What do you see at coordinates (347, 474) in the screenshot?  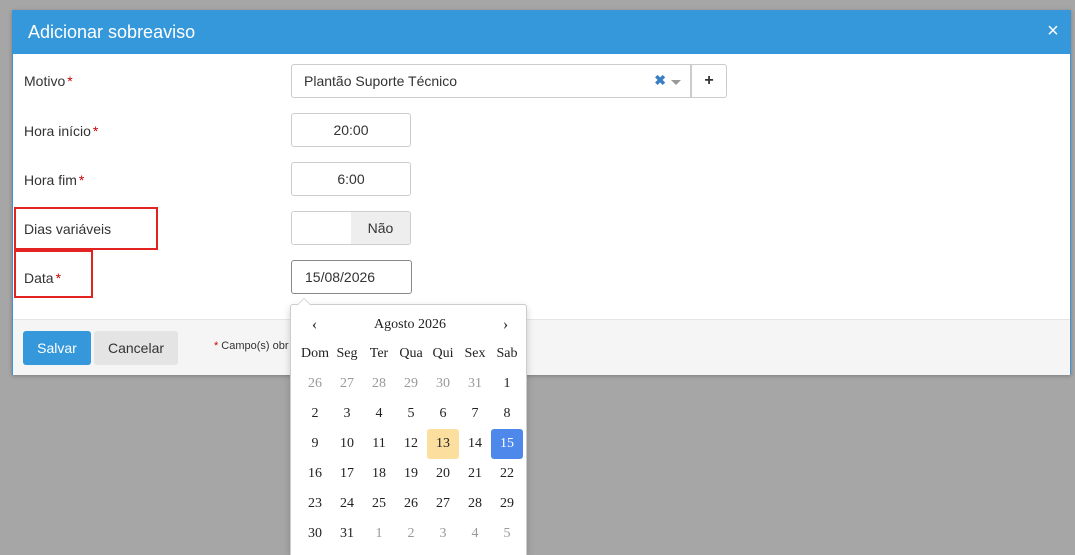 I see `calendar-day: 17` at bounding box center [347, 474].